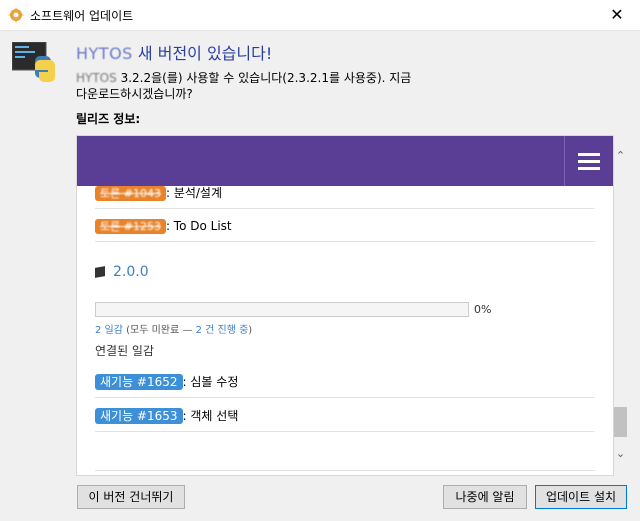 The width and height of the screenshot is (640, 521). What do you see at coordinates (620, 453) in the screenshot?
I see `scroll-down-icon: ⌄` at bounding box center [620, 453].